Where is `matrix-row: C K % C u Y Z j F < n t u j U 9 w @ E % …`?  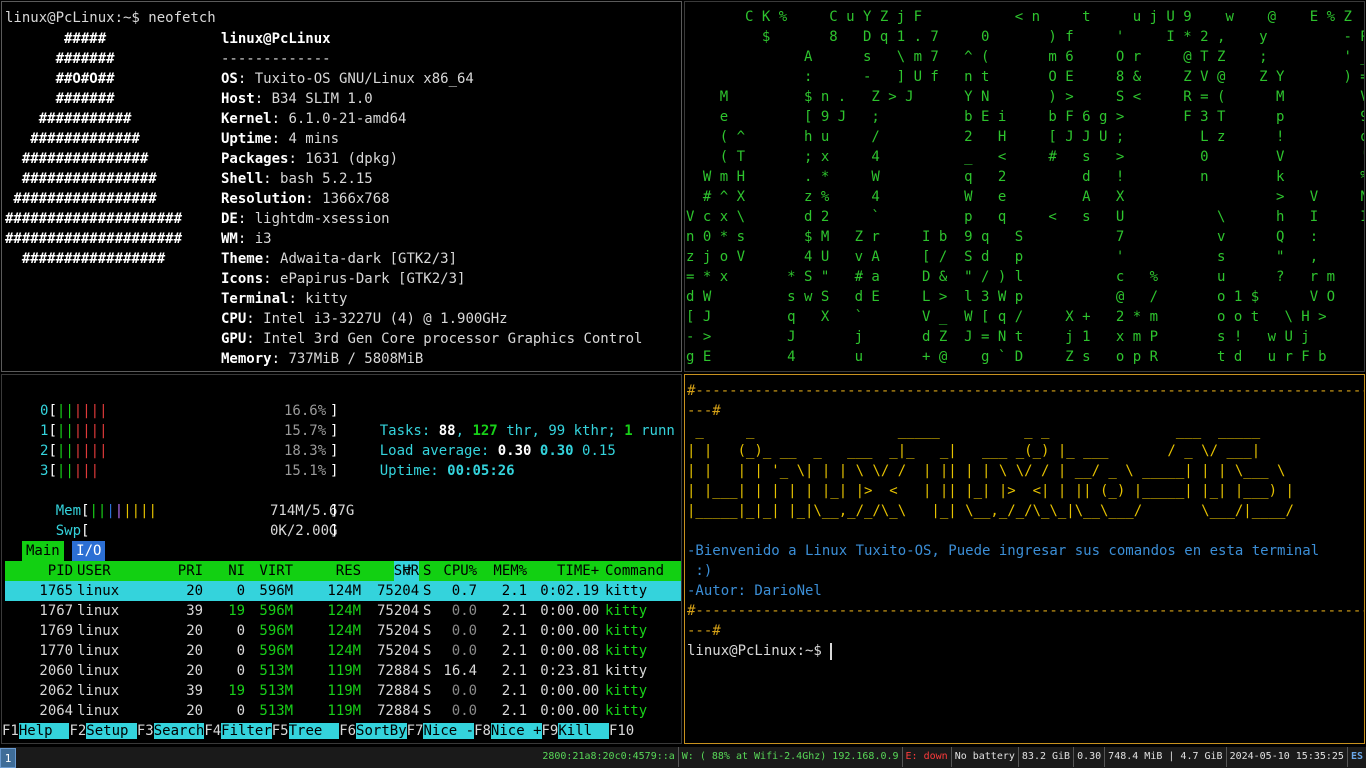
matrix-row: C K % C u Y Z j F < n t u j U 9 w @ E % … is located at coordinates (1019, 17).